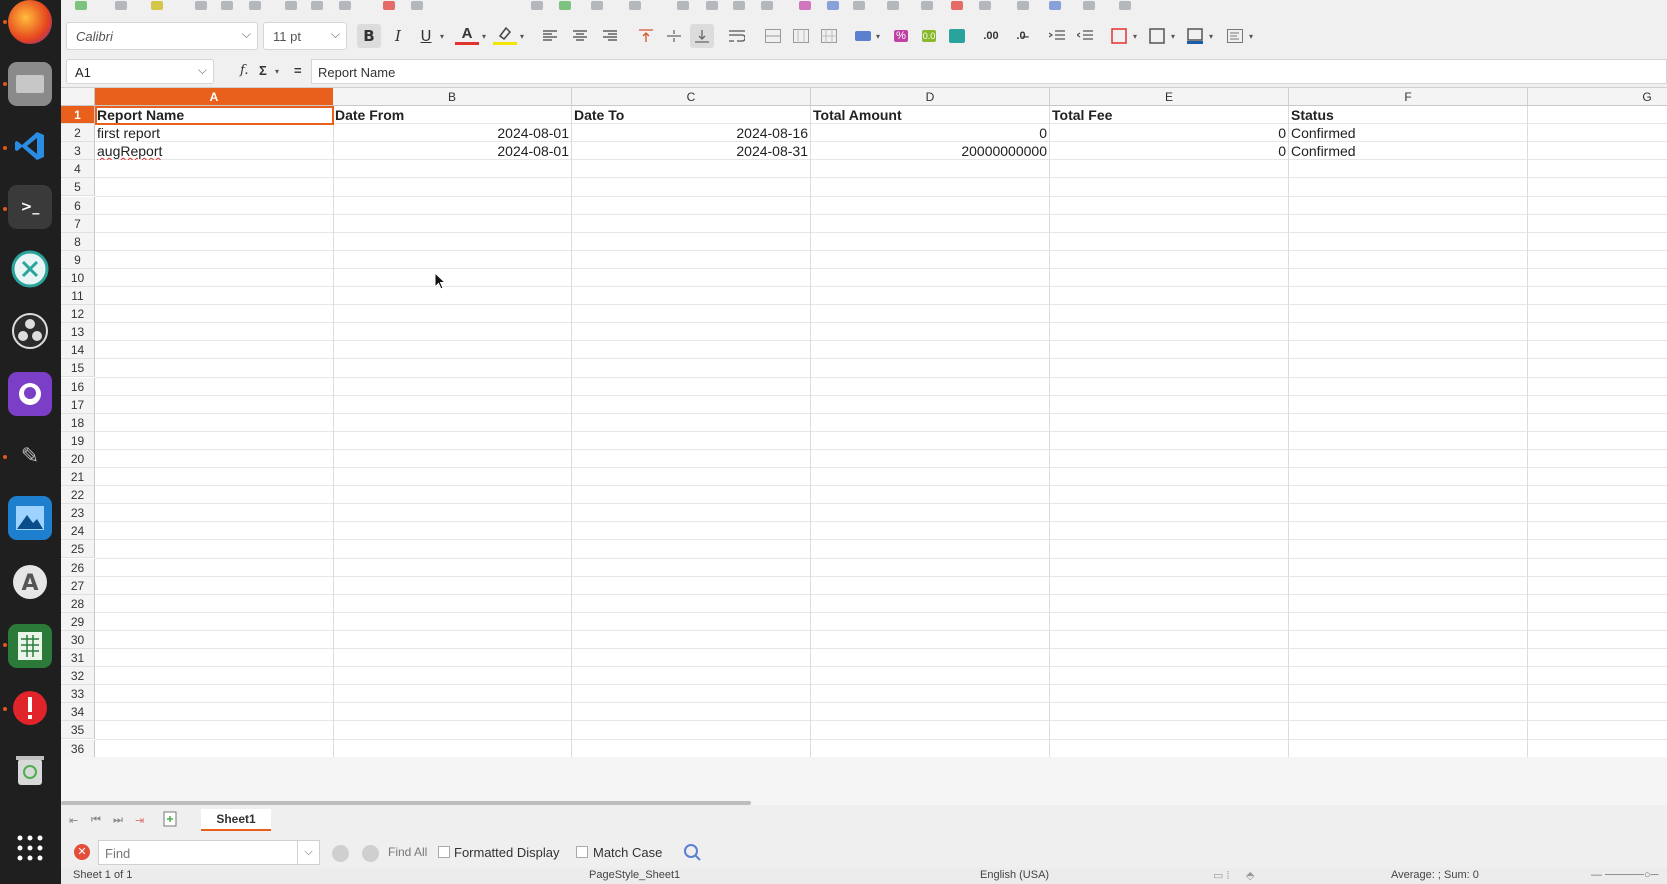 The width and height of the screenshot is (1667, 884). Describe the element at coordinates (683, 5) in the screenshot. I see `sort-icon` at that location.